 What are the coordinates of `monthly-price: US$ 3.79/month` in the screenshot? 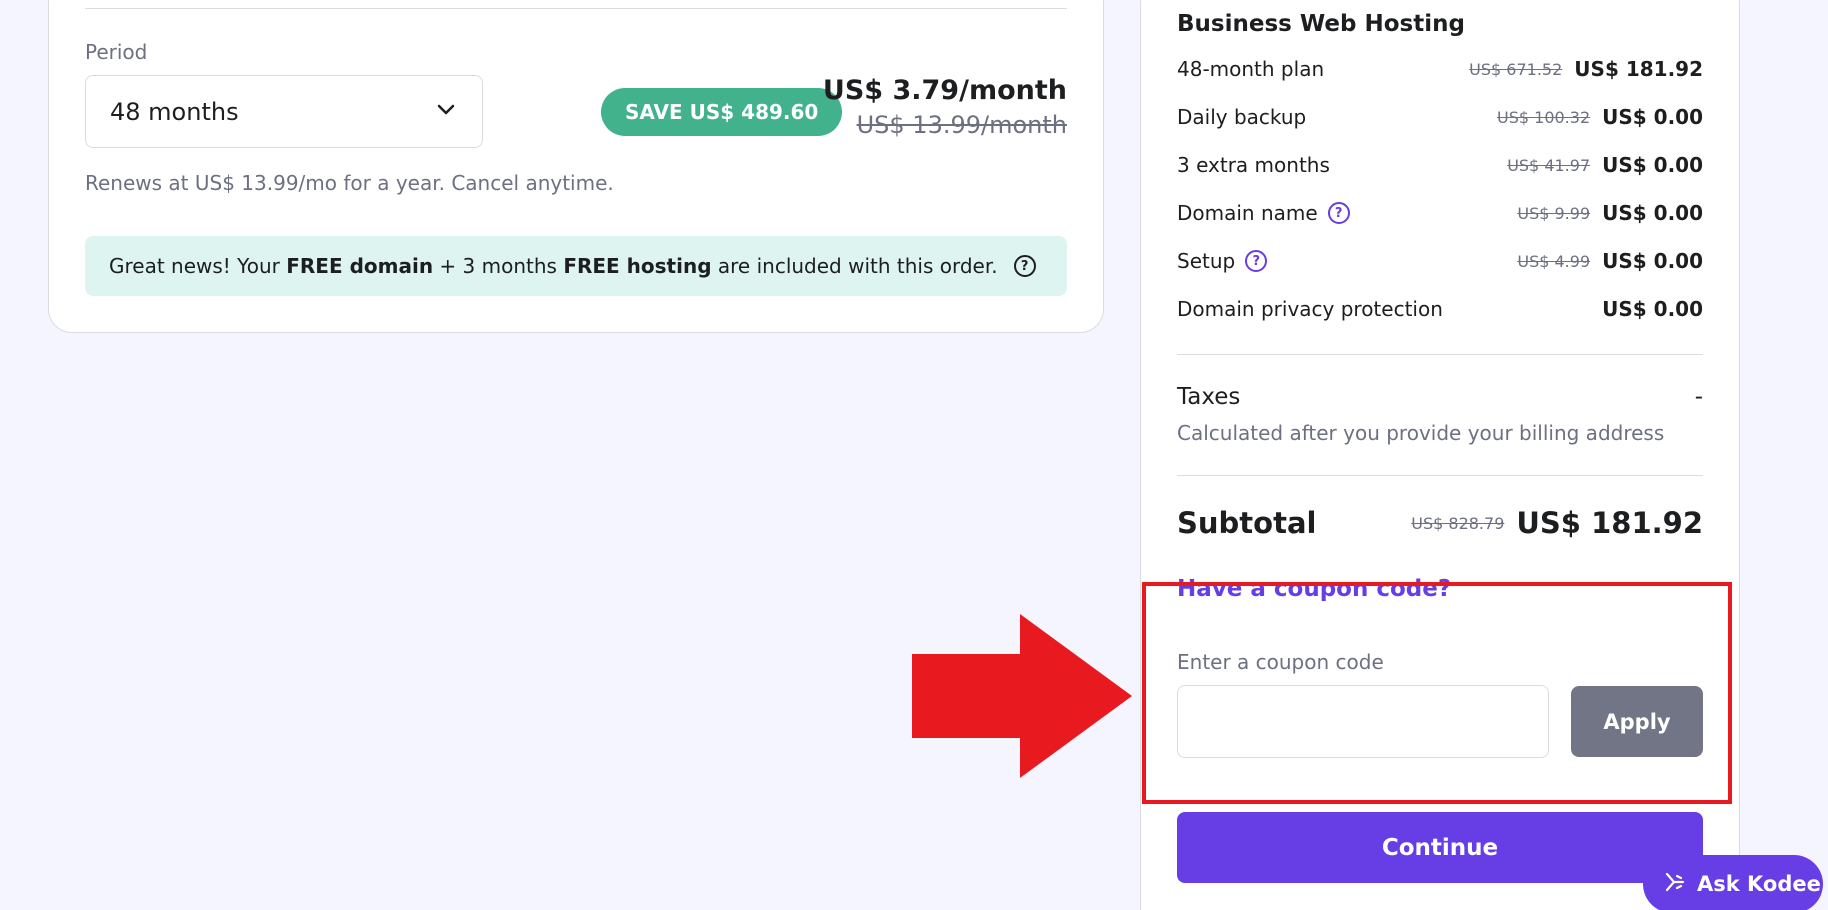 It's located at (944, 90).